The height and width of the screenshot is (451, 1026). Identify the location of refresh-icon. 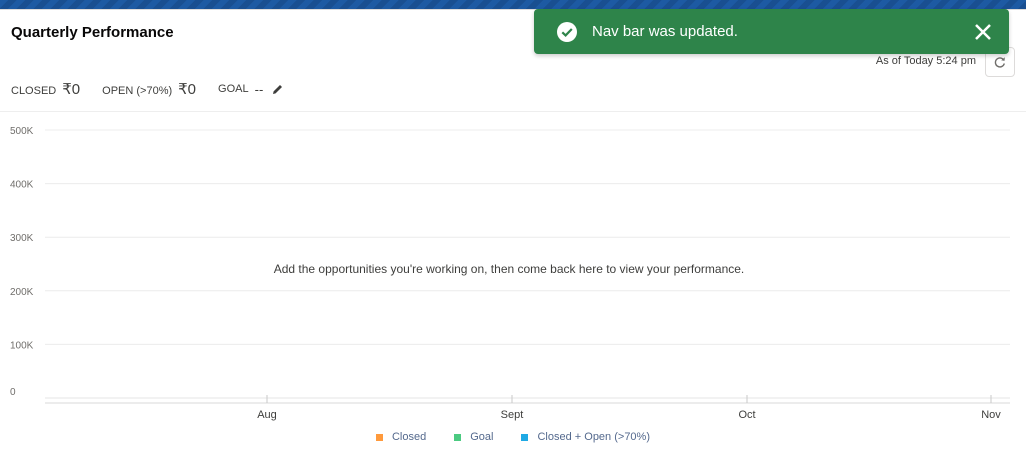
(999, 62).